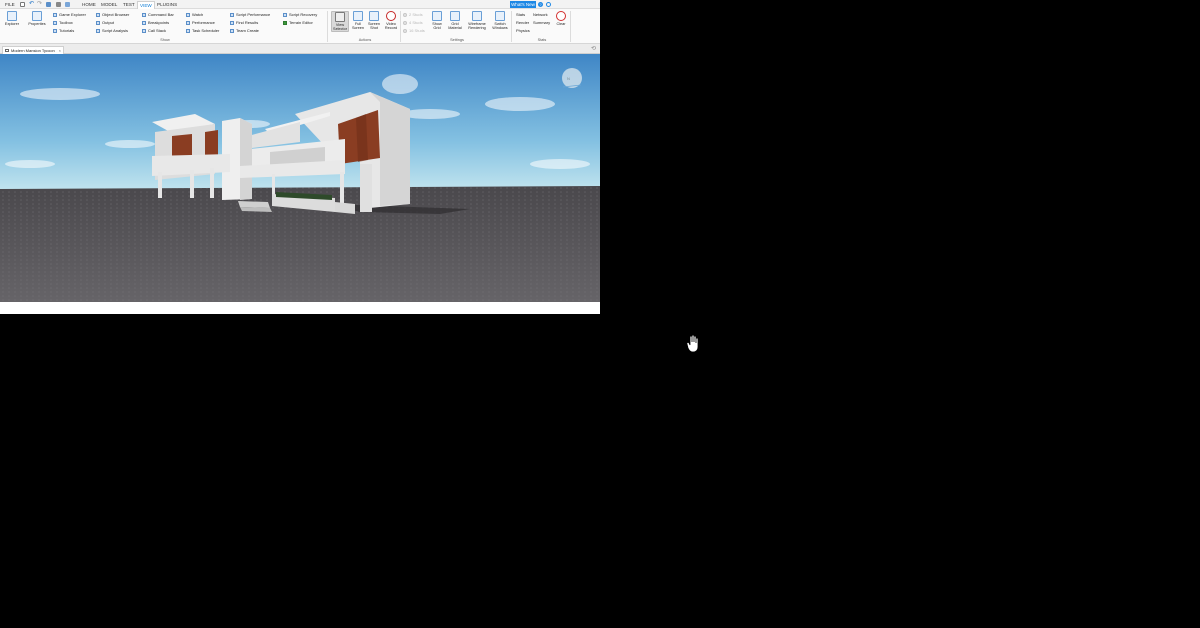 Image resolution: width=1200 pixels, height=628 pixels. Describe the element at coordinates (253, 14) in the screenshot. I see `script-performance-label: Script Performance` at that location.